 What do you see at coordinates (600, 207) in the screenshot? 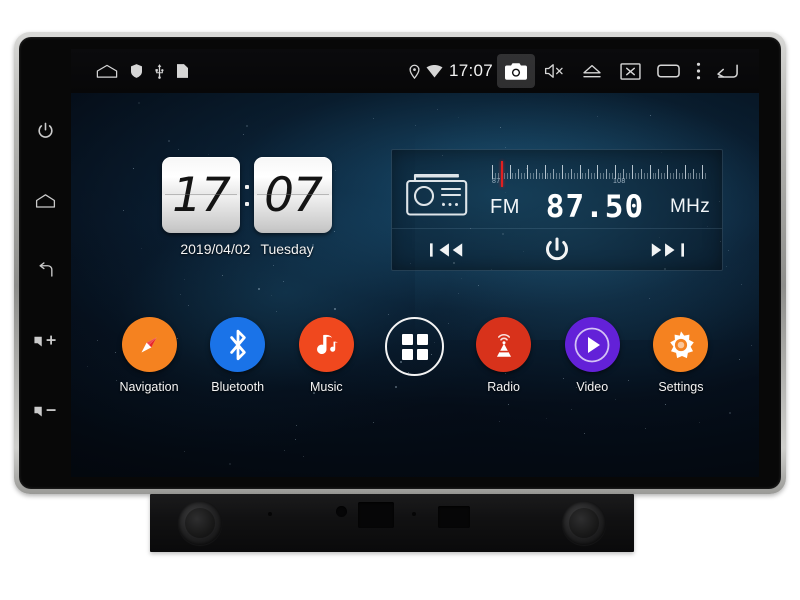
I see `radio-frequency-row: FM 87.50 MHz` at bounding box center [600, 207].